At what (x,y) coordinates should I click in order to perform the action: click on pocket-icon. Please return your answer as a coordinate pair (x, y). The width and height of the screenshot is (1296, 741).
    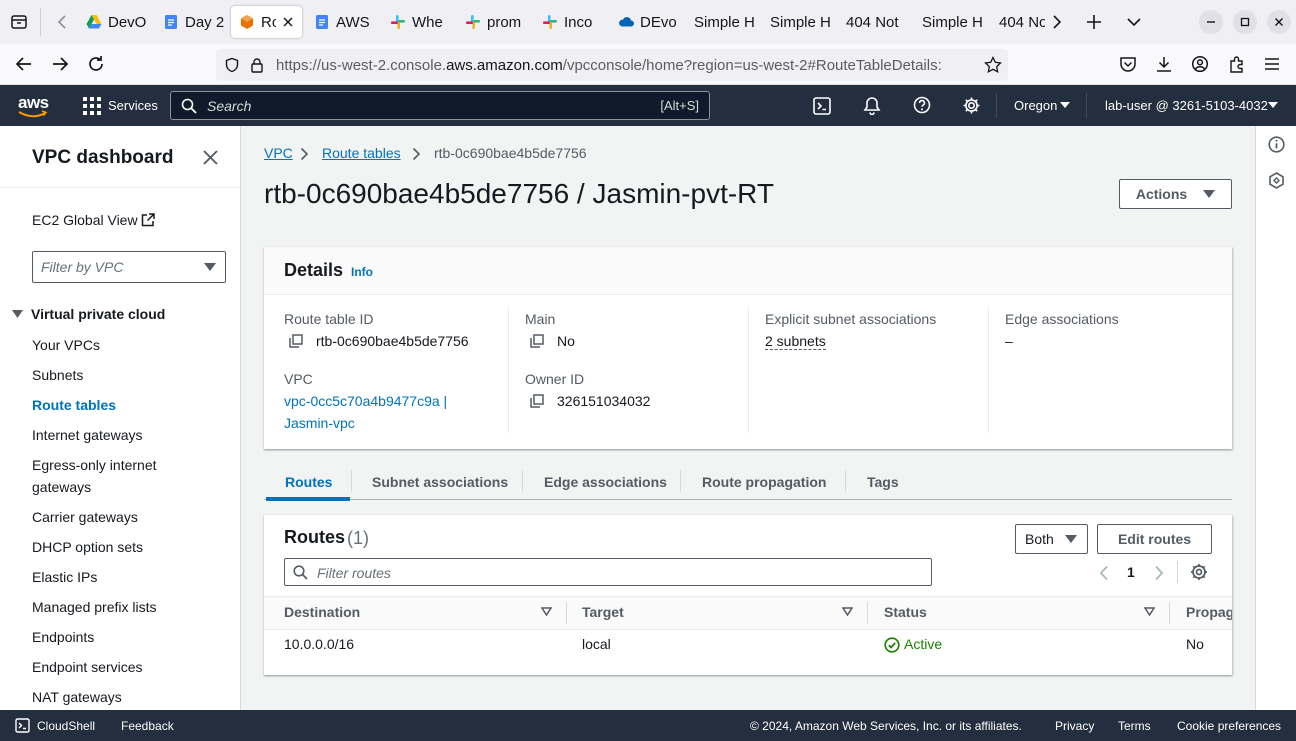
    Looking at the image, I should click on (1128, 64).